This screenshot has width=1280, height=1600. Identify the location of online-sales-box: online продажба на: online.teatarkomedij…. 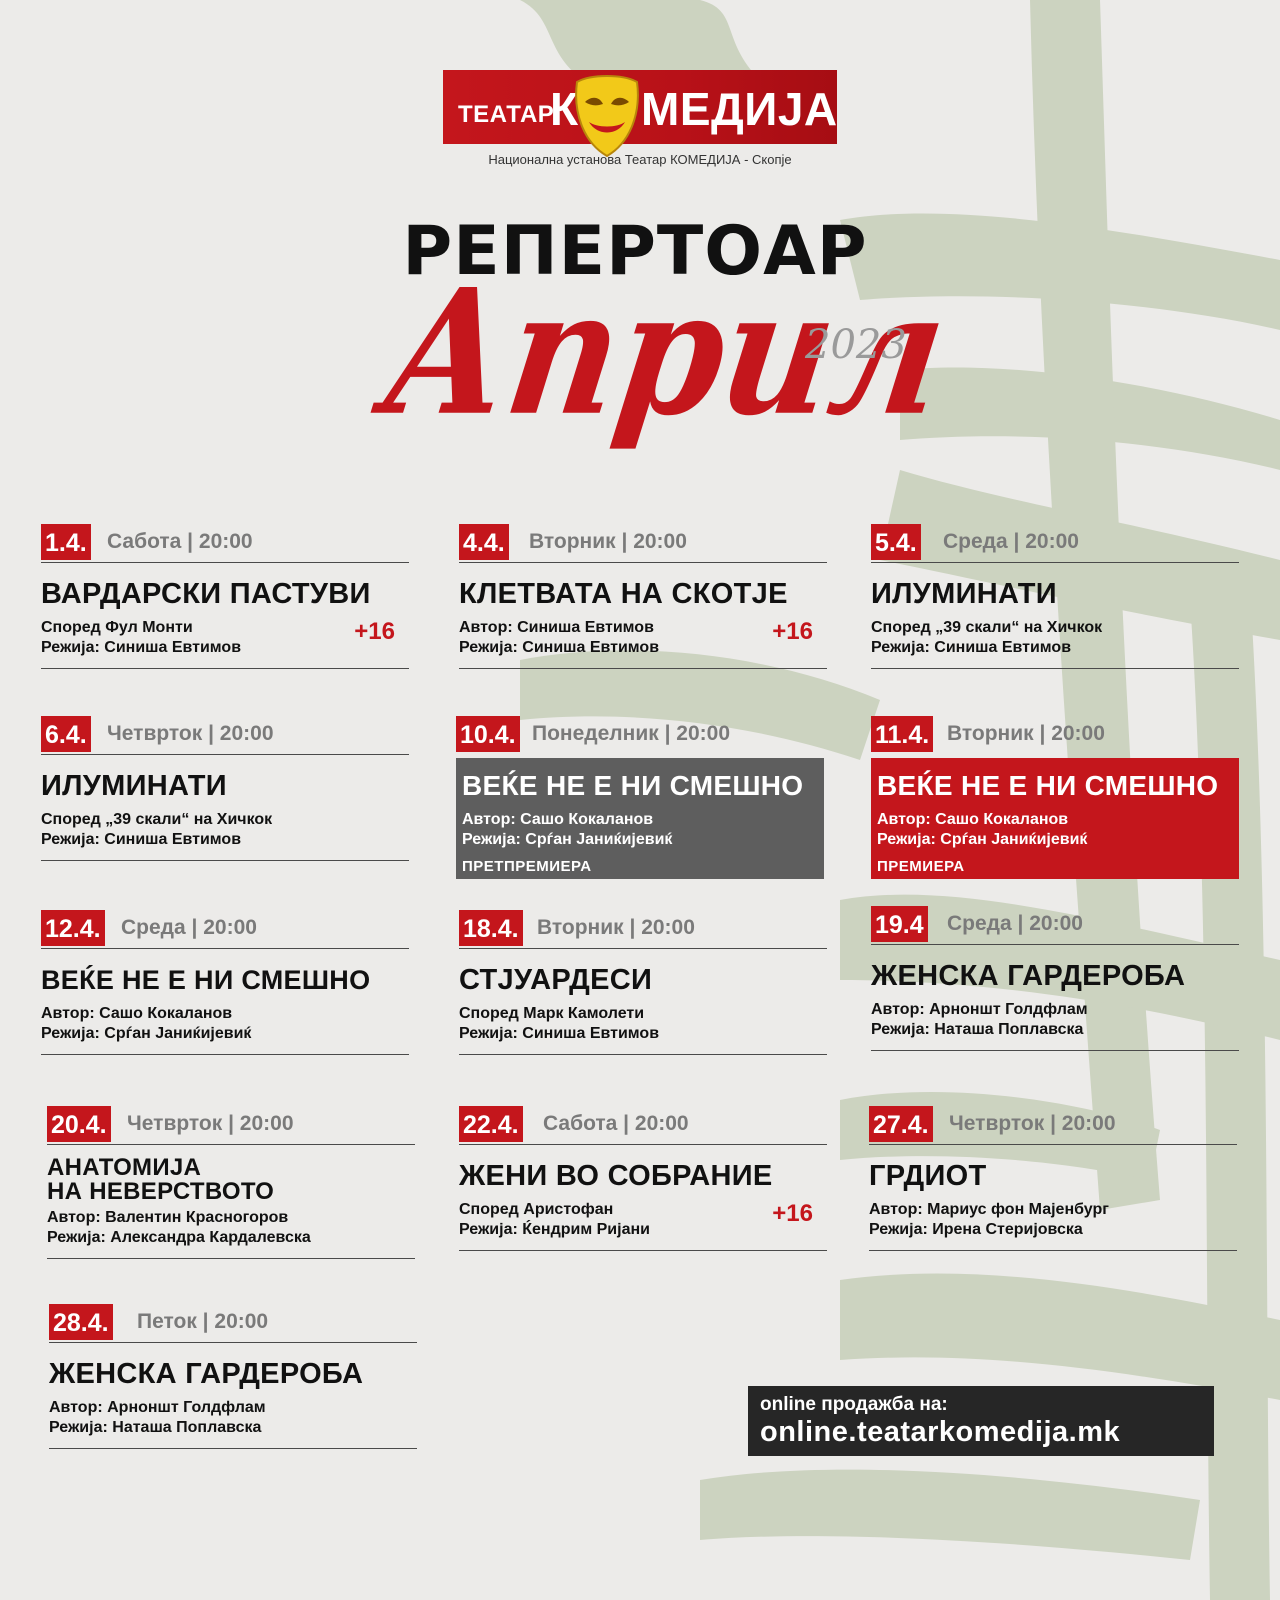
(981, 1421).